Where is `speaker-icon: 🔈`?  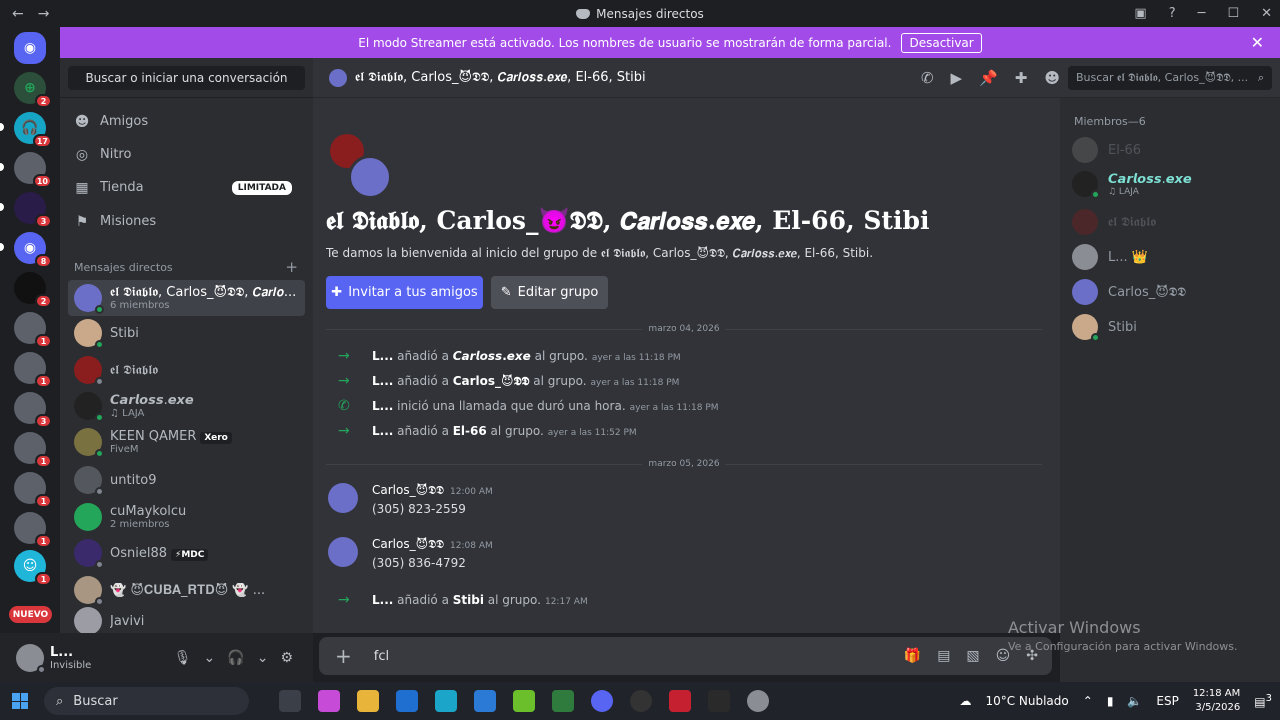
speaker-icon: 🔈 is located at coordinates (1134, 701).